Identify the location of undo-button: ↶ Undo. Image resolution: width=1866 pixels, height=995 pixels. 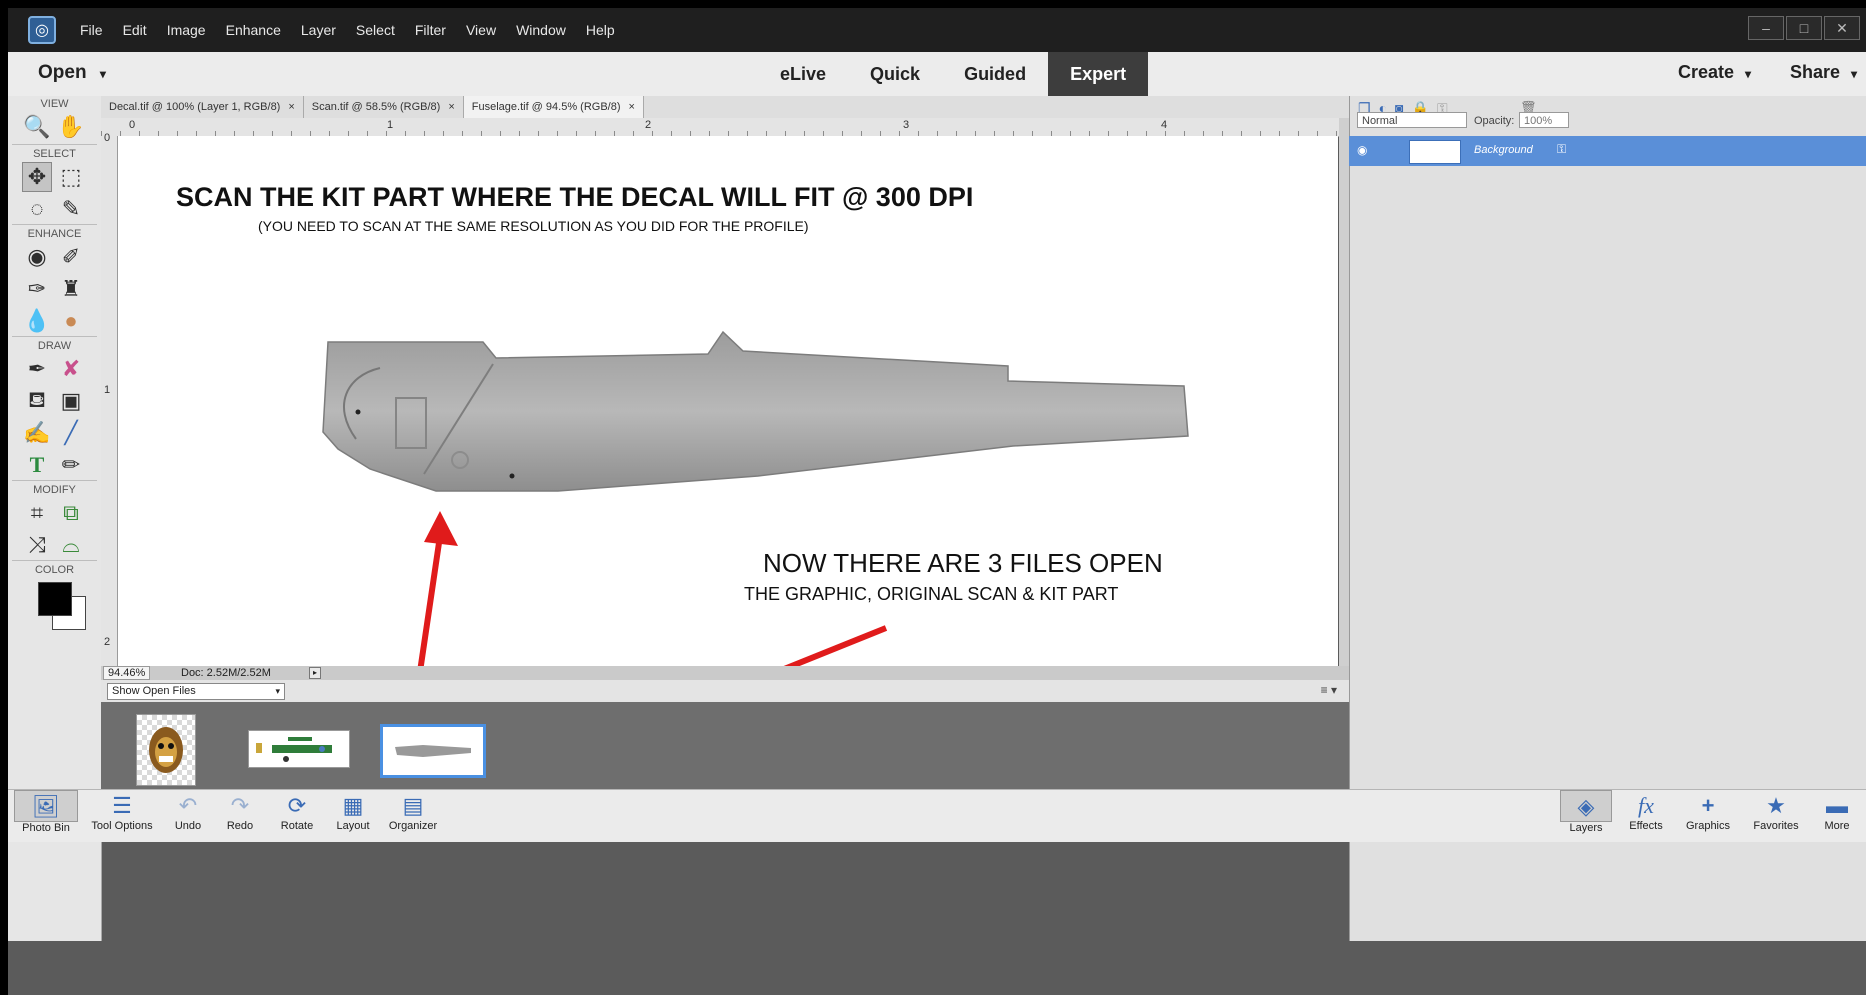
(188, 816).